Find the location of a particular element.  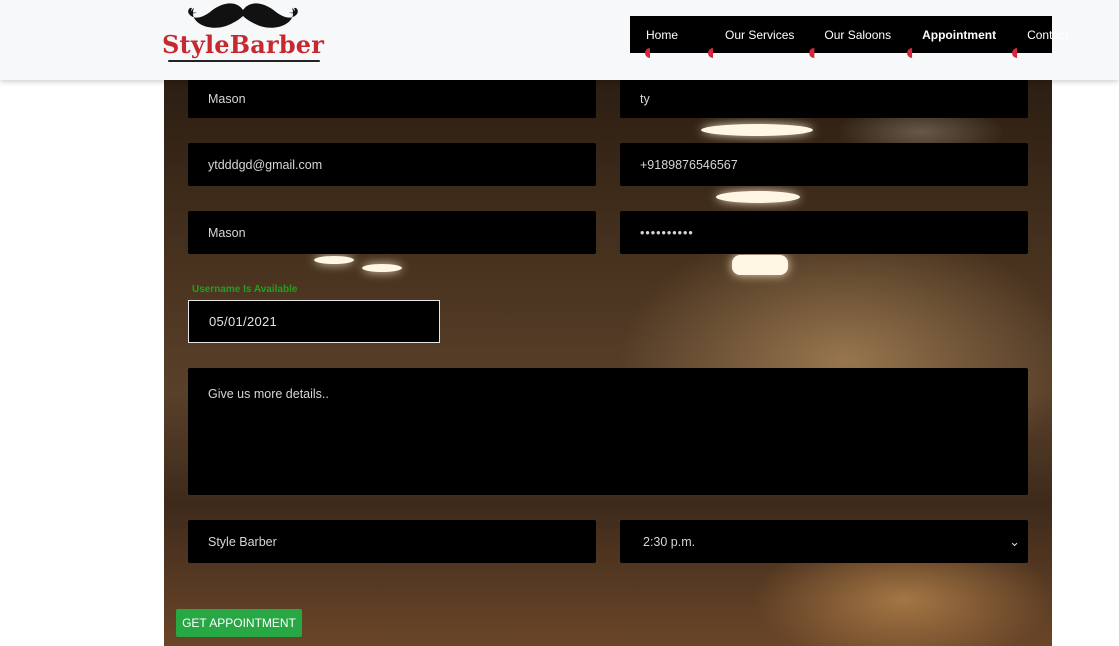

nav-our-services: Our Services is located at coordinates (751, 37).